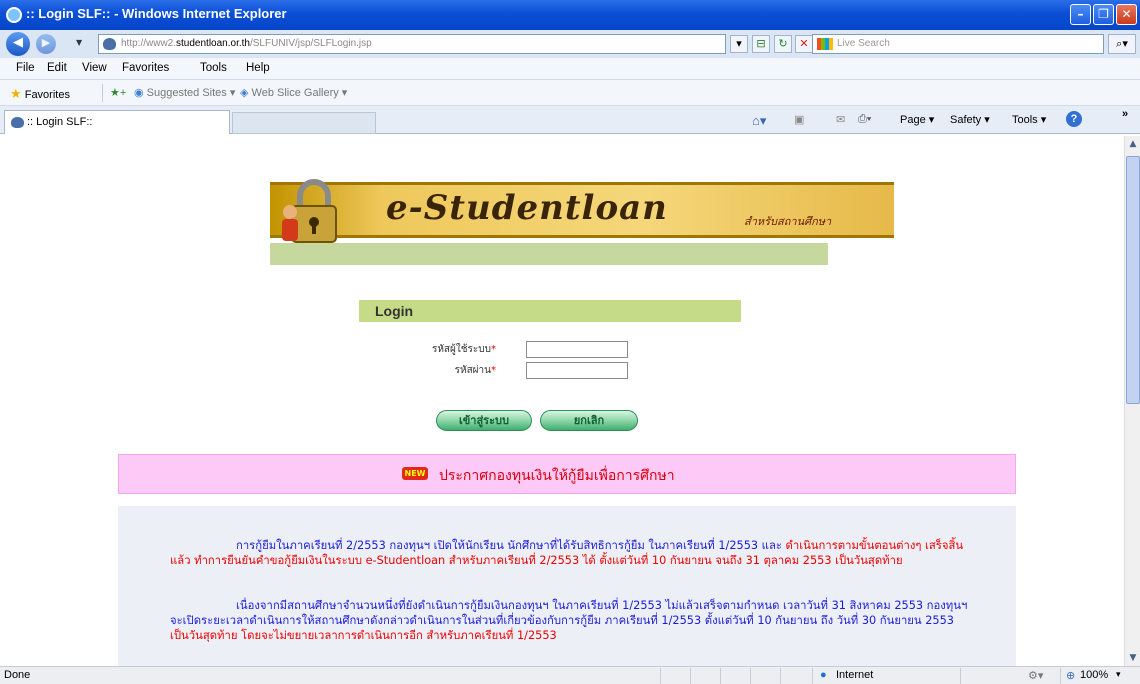 The width and height of the screenshot is (1140, 684). What do you see at coordinates (25, 68) in the screenshot?
I see `menu-file: File` at bounding box center [25, 68].